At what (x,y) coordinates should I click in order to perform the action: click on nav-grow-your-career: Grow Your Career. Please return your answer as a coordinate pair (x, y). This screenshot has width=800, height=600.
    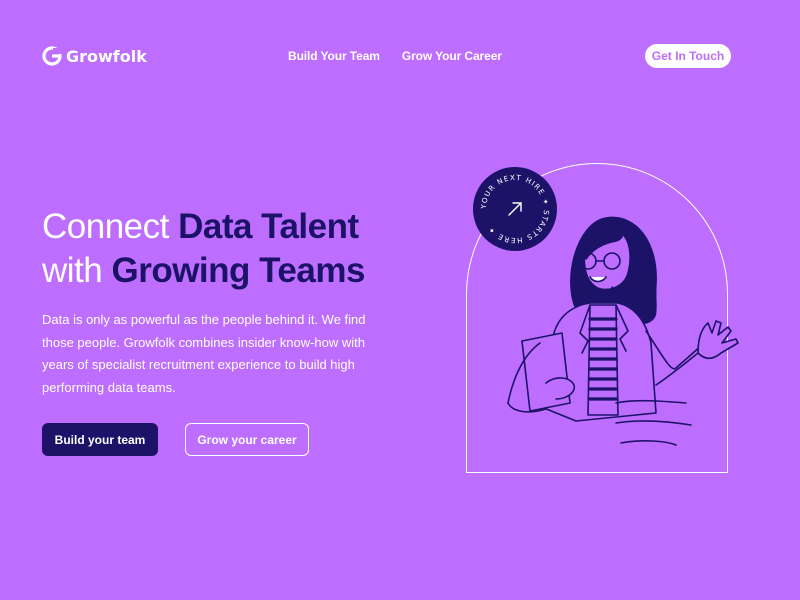
    Looking at the image, I should click on (452, 56).